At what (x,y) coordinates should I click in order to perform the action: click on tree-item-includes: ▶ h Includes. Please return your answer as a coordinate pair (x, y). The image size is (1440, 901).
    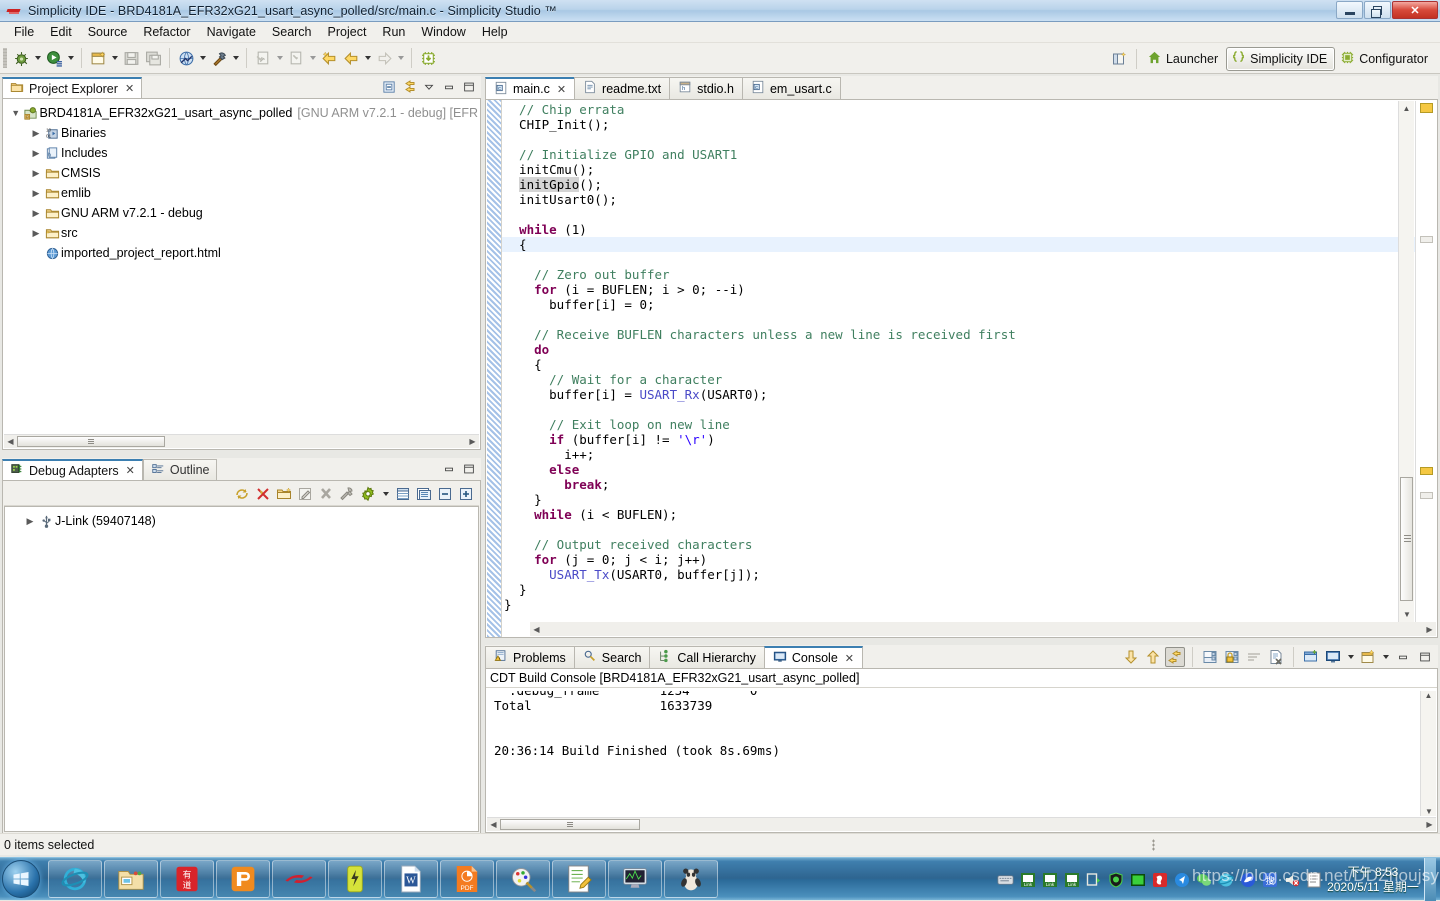
    Looking at the image, I should click on (243, 153).